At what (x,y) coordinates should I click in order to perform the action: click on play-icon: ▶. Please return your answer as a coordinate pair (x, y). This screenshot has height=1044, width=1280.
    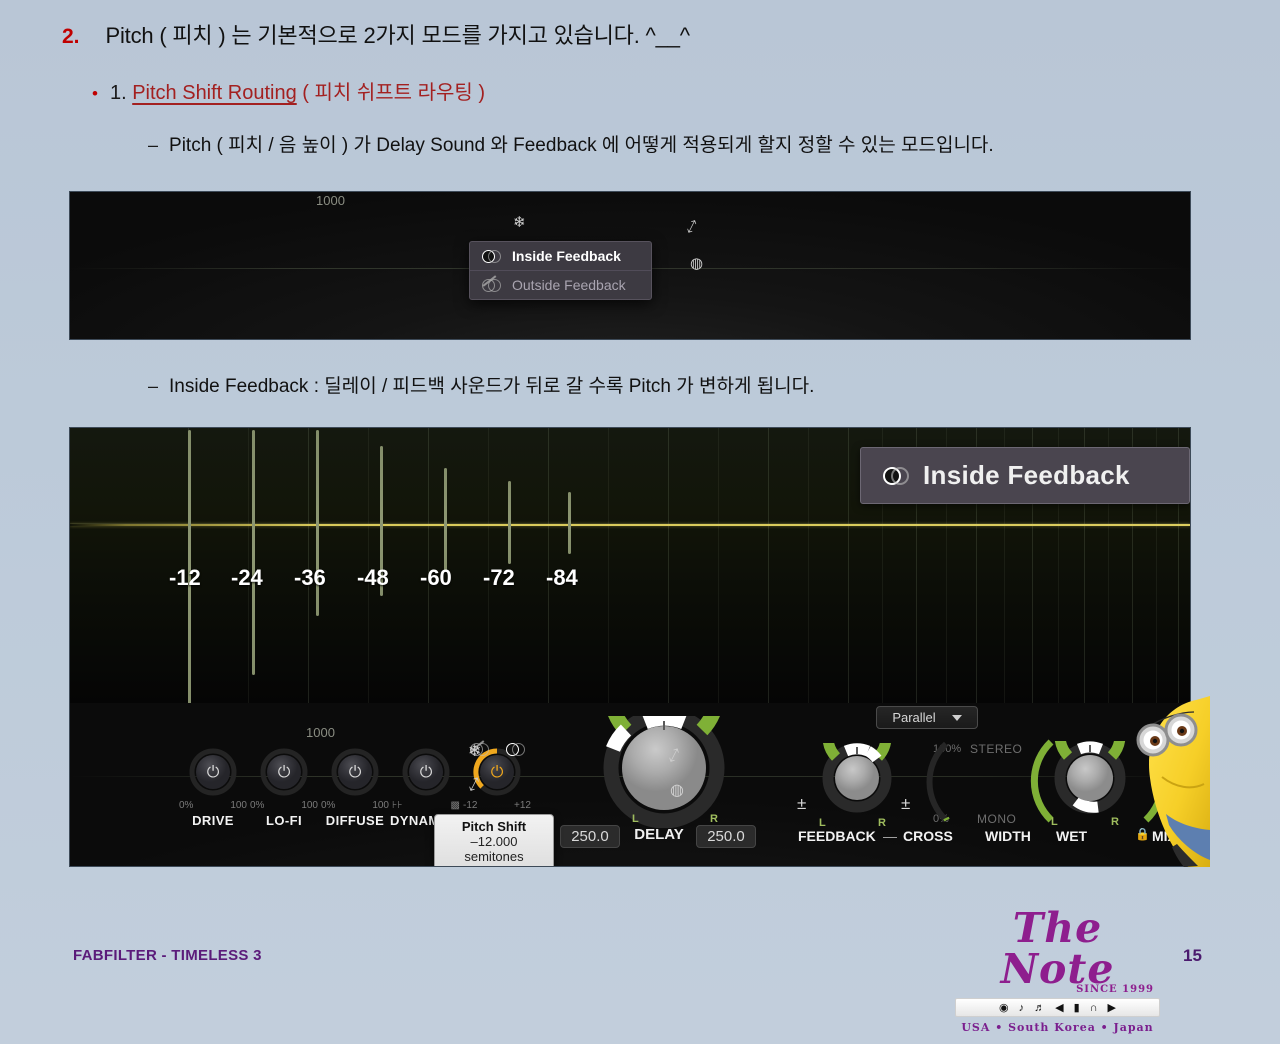
    Looking at the image, I should click on (1111, 1008).